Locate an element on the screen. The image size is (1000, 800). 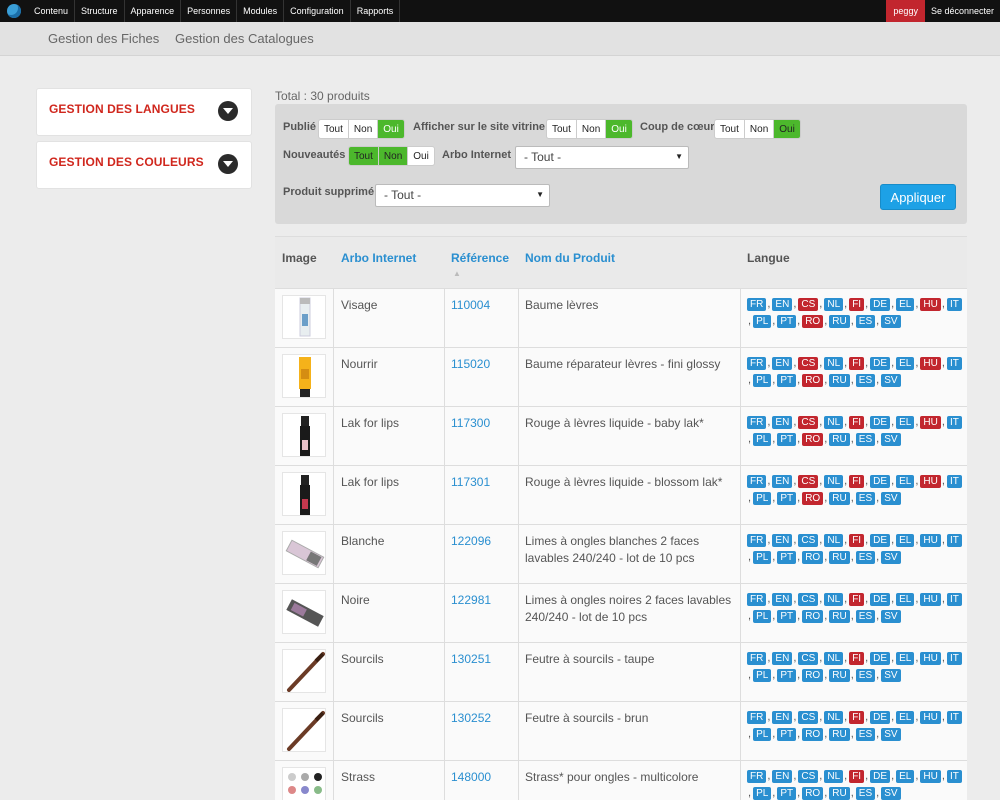
reference-link: 130252 is located at coordinates (471, 718).